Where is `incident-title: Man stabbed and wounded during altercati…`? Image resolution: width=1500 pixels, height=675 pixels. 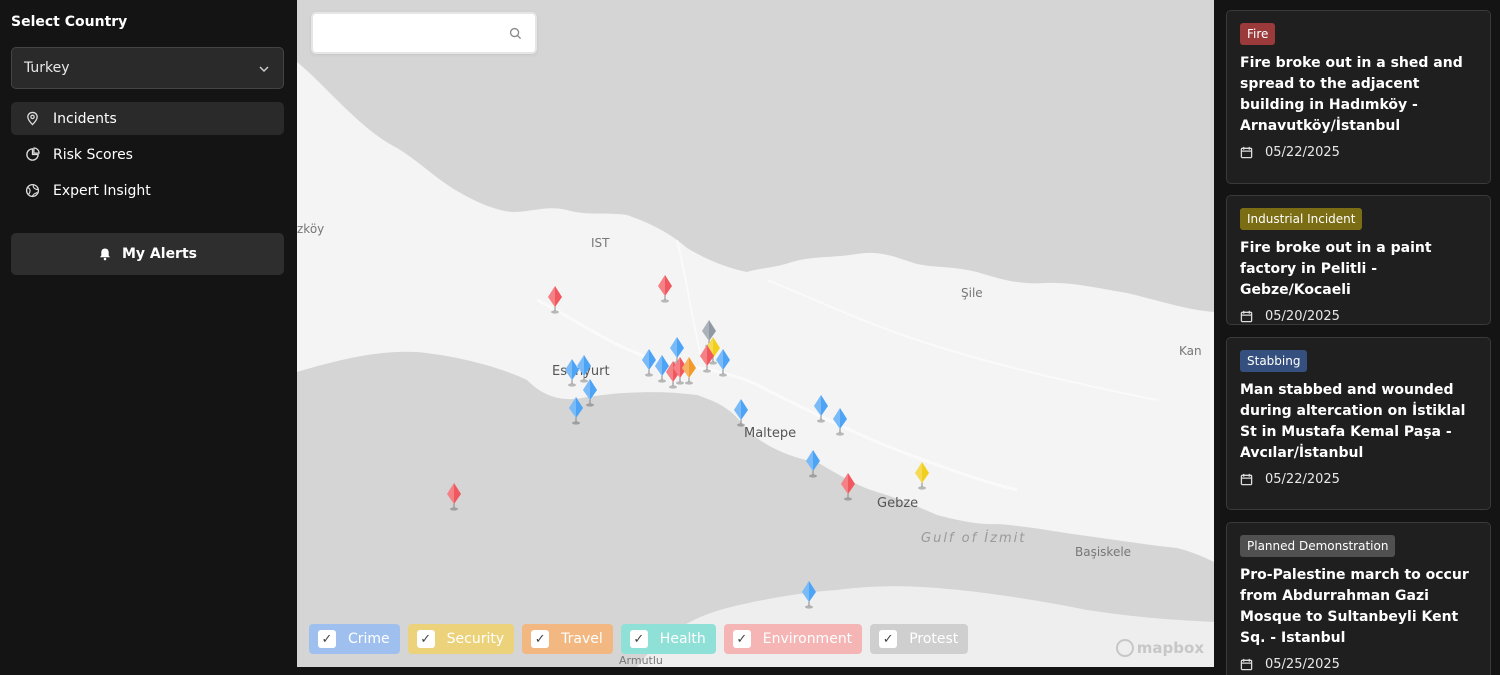 incident-title: Man stabbed and wounded during altercati… is located at coordinates (1353, 421).